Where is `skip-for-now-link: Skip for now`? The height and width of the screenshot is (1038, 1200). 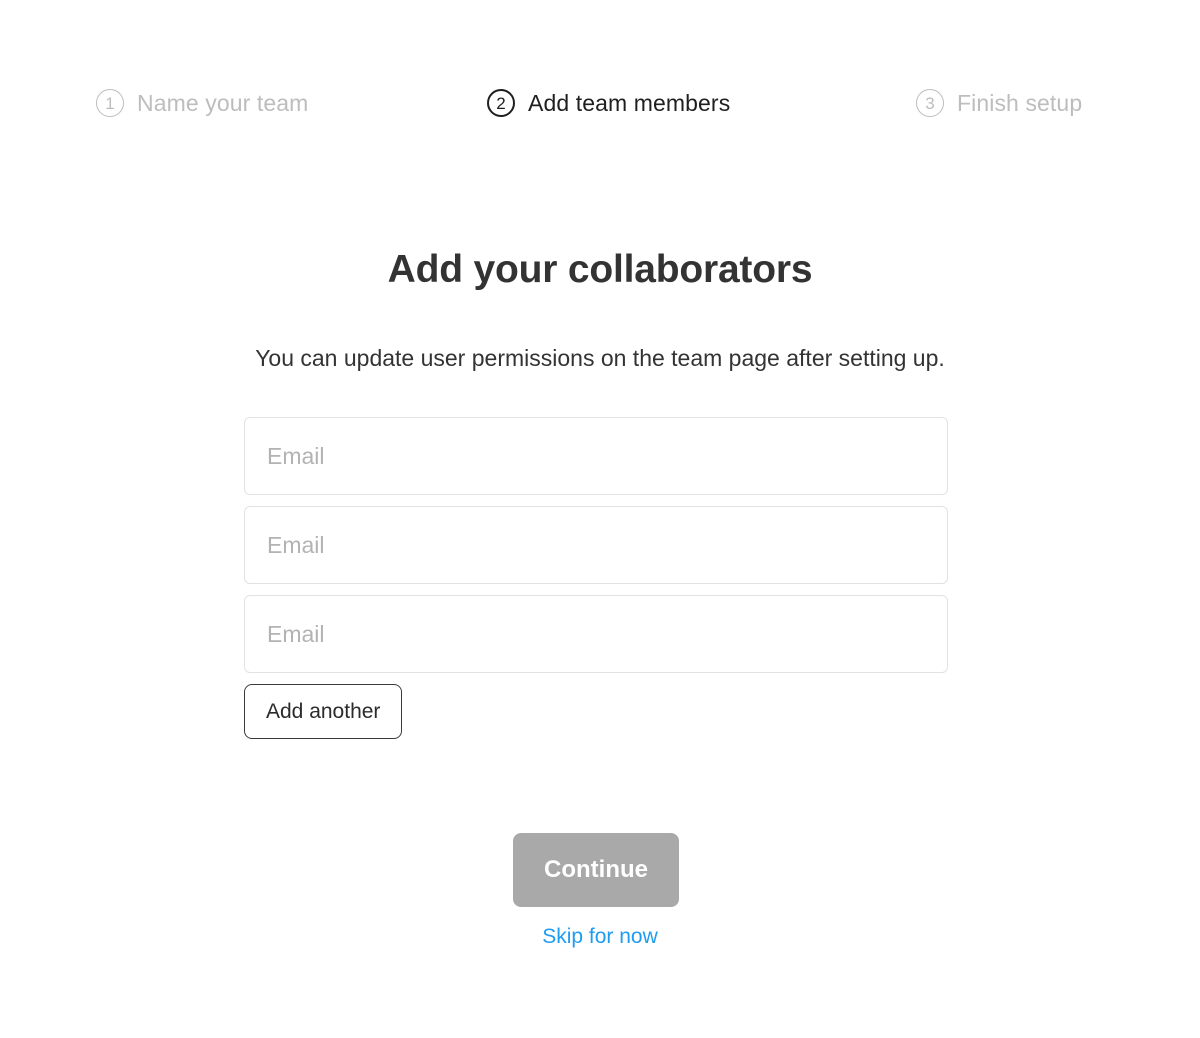
skip-for-now-link: Skip for now is located at coordinates (600, 937).